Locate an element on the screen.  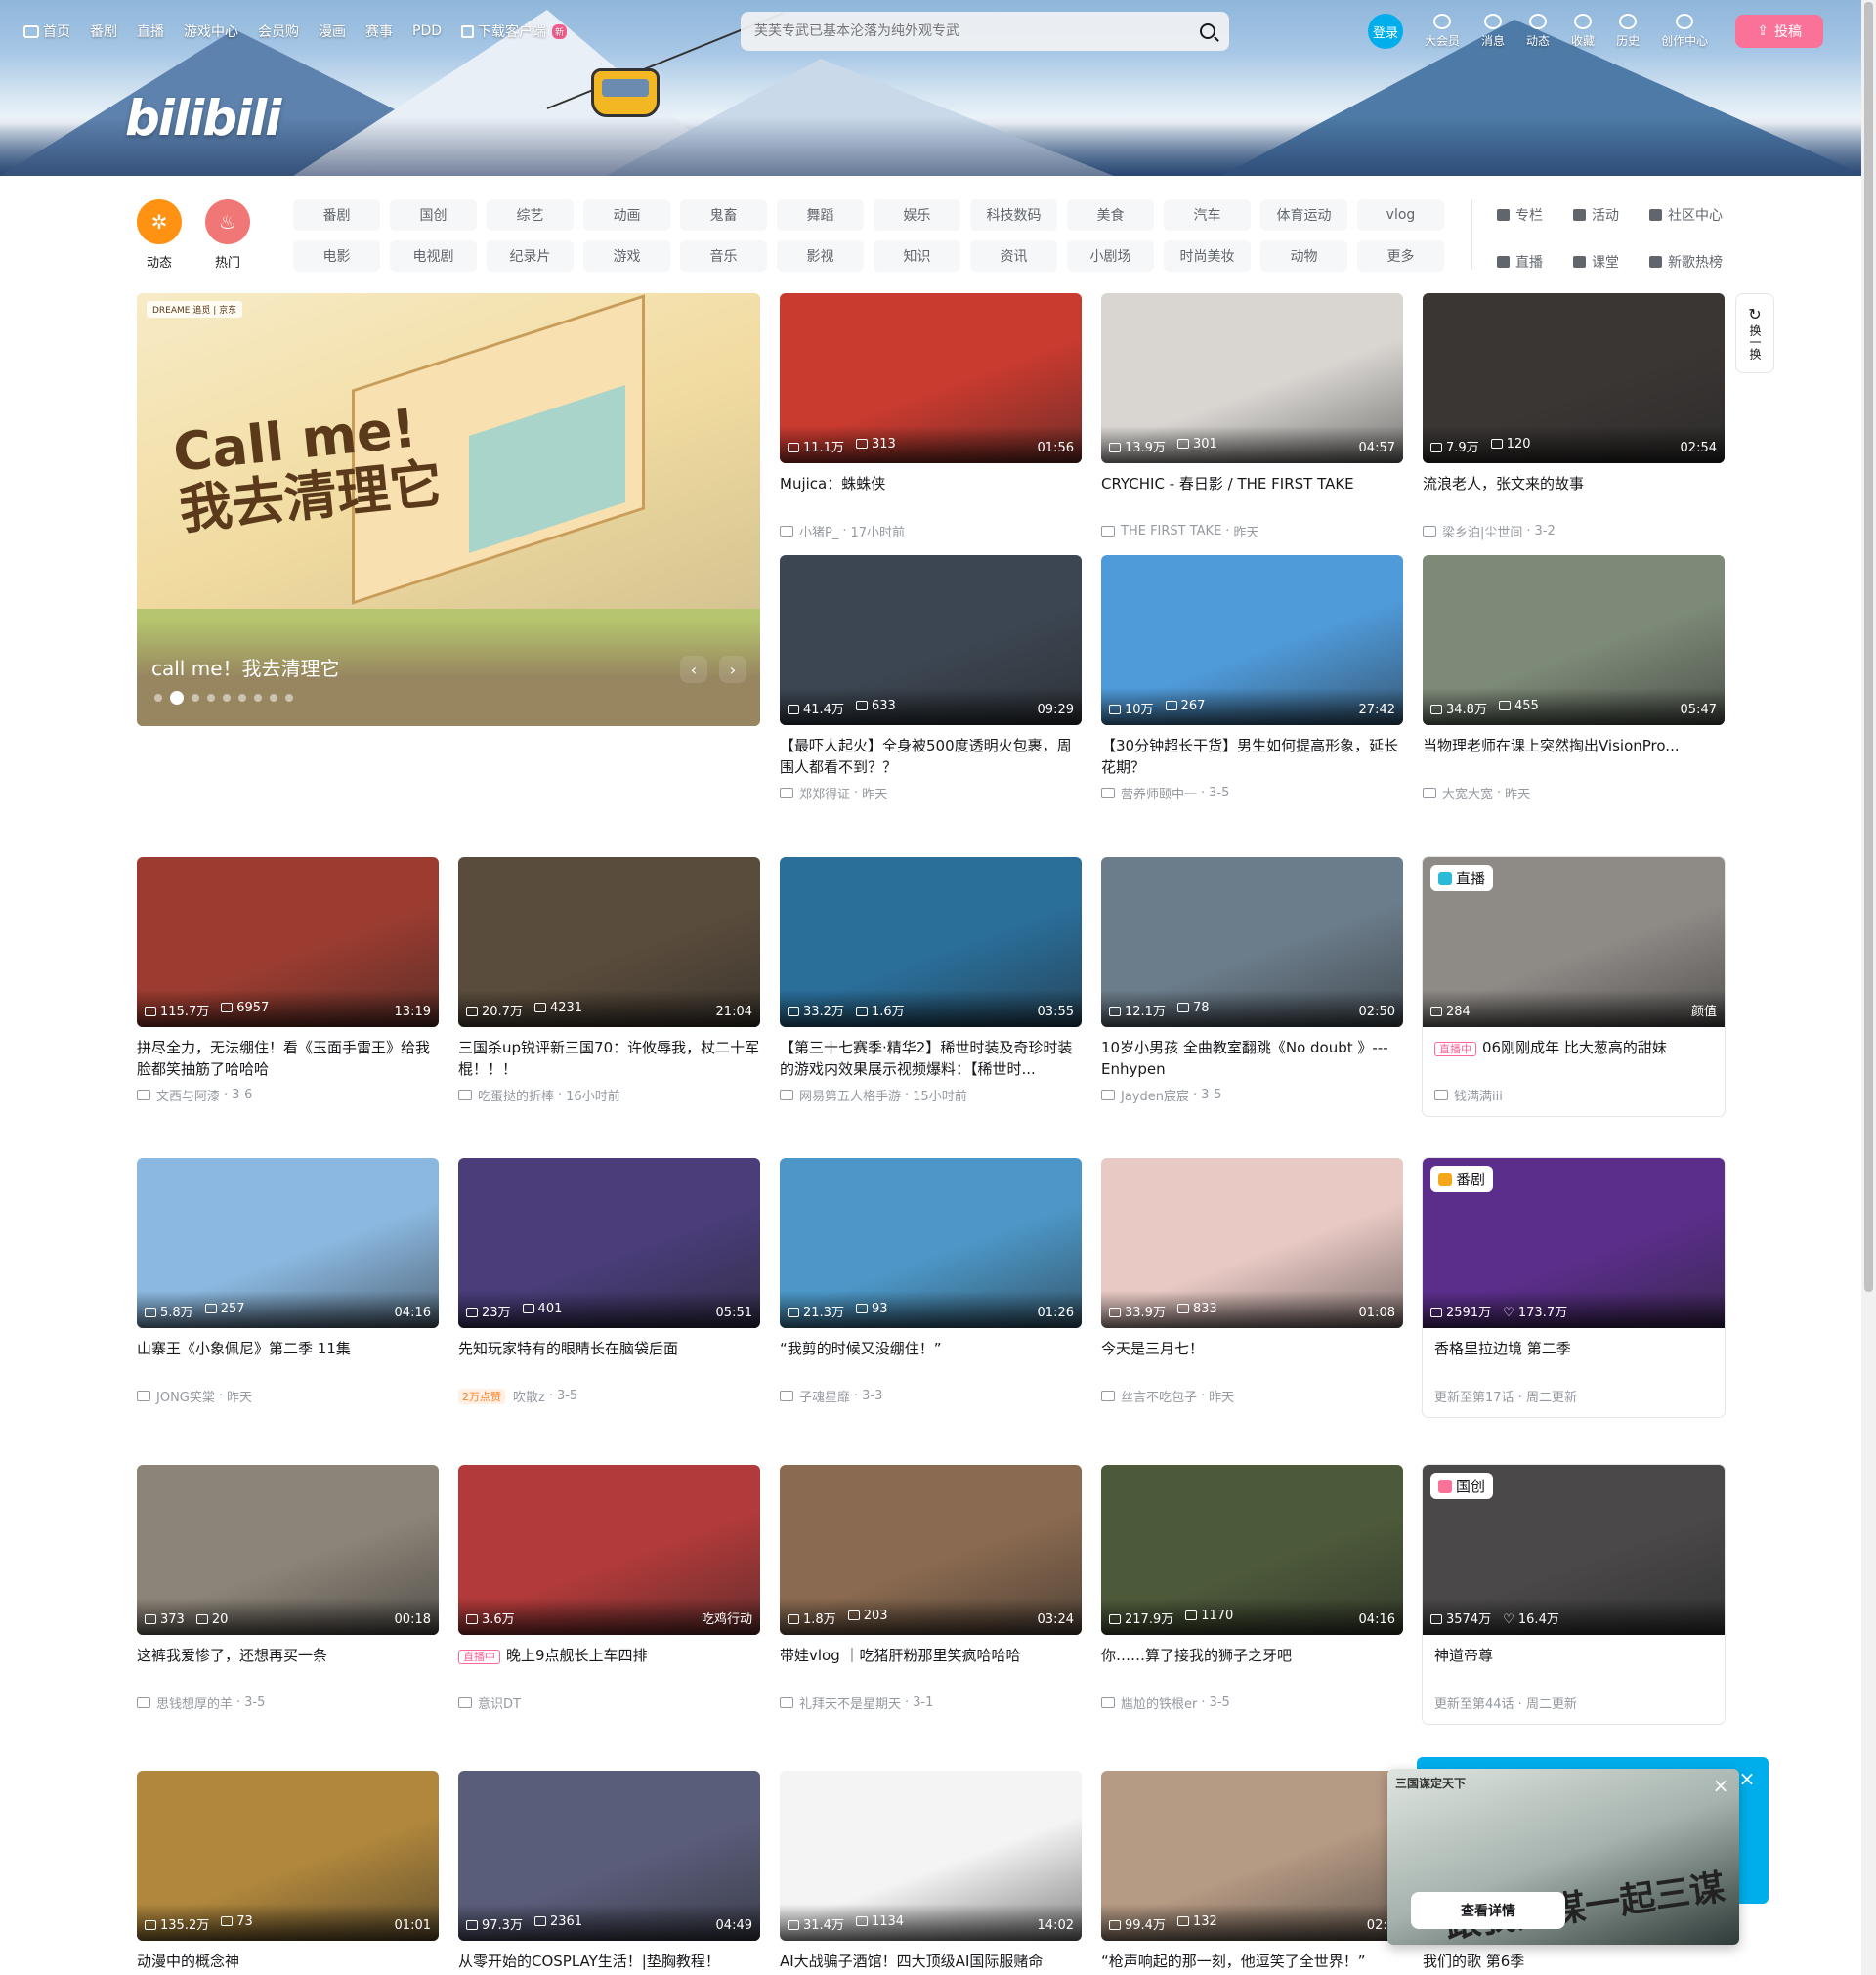
video-title: 直播中 晚上9点舰长上车四排 is located at coordinates (609, 1667).